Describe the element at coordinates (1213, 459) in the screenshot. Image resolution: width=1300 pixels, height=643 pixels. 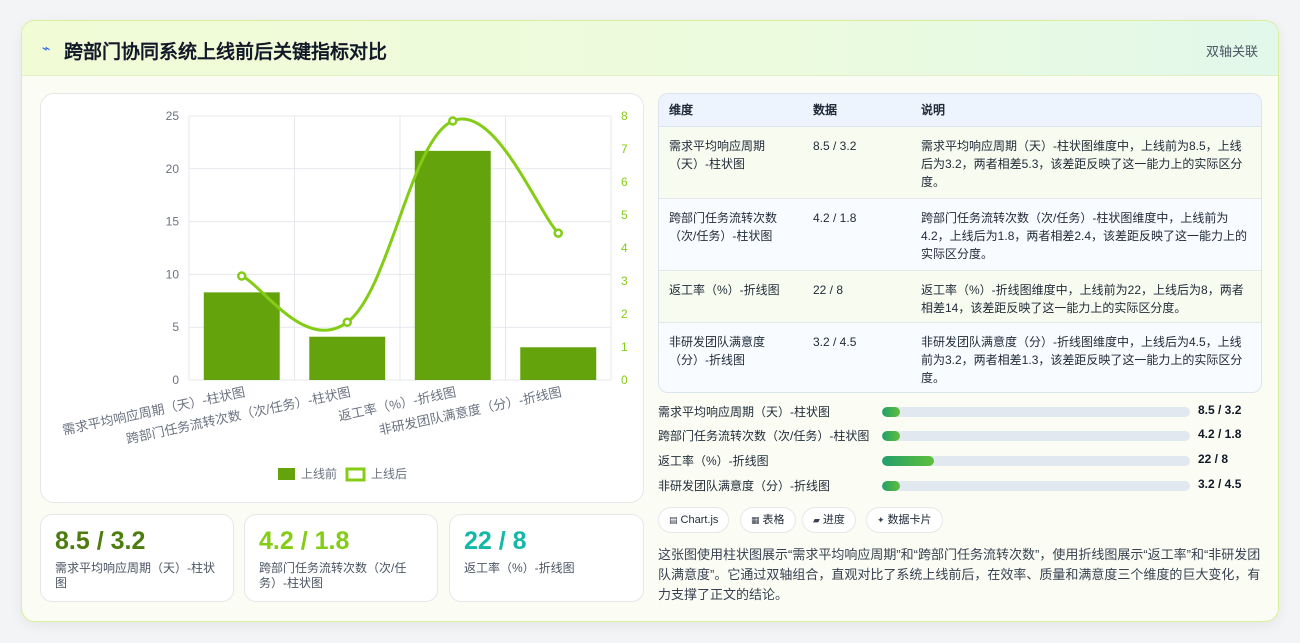
I see `progress-value: 22 / 8` at that location.